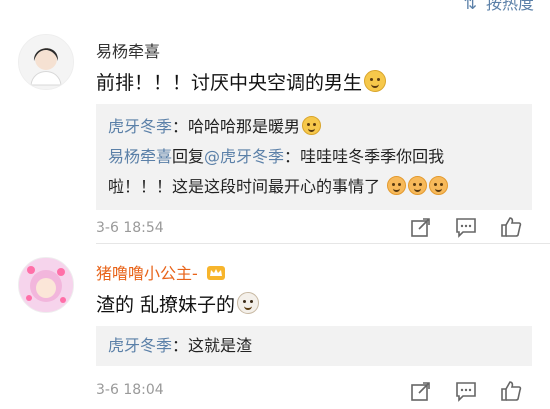 The width and height of the screenshot is (550, 409). Describe the element at coordinates (372, 156) in the screenshot. I see `reply-text: 哇哇哇冬季季你回我` at that location.